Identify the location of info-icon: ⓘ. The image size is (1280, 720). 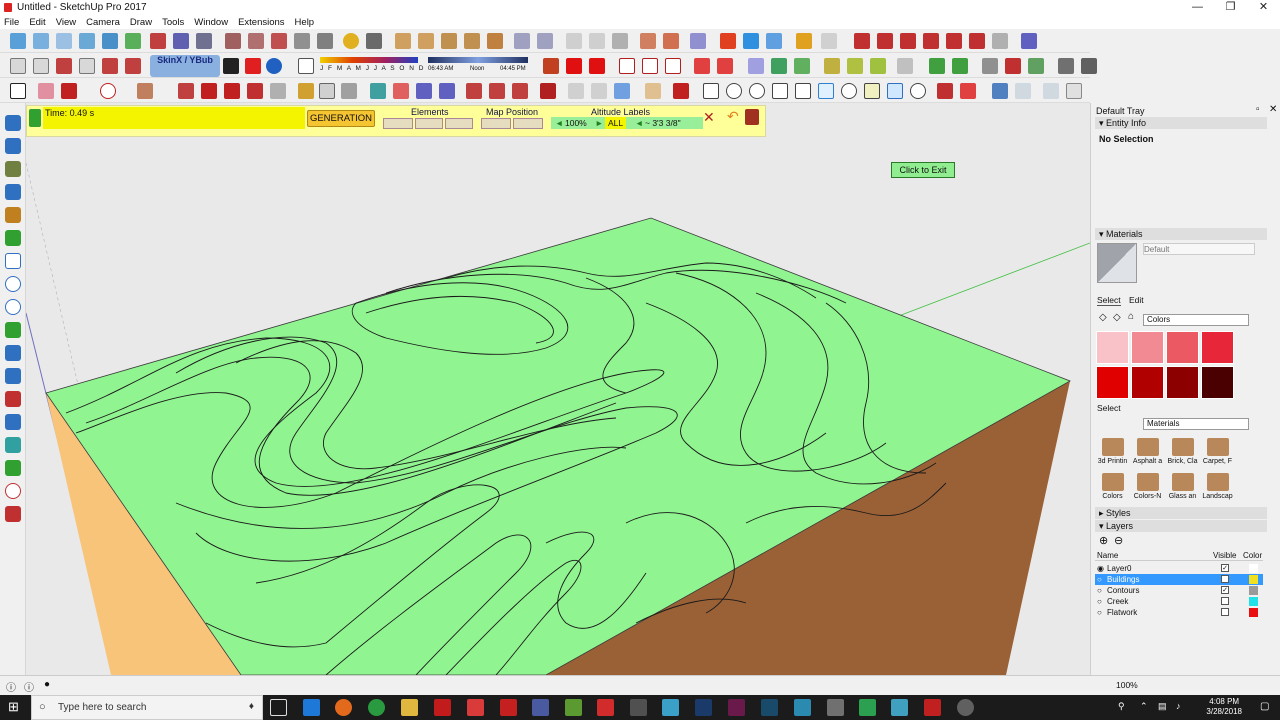
(11, 686).